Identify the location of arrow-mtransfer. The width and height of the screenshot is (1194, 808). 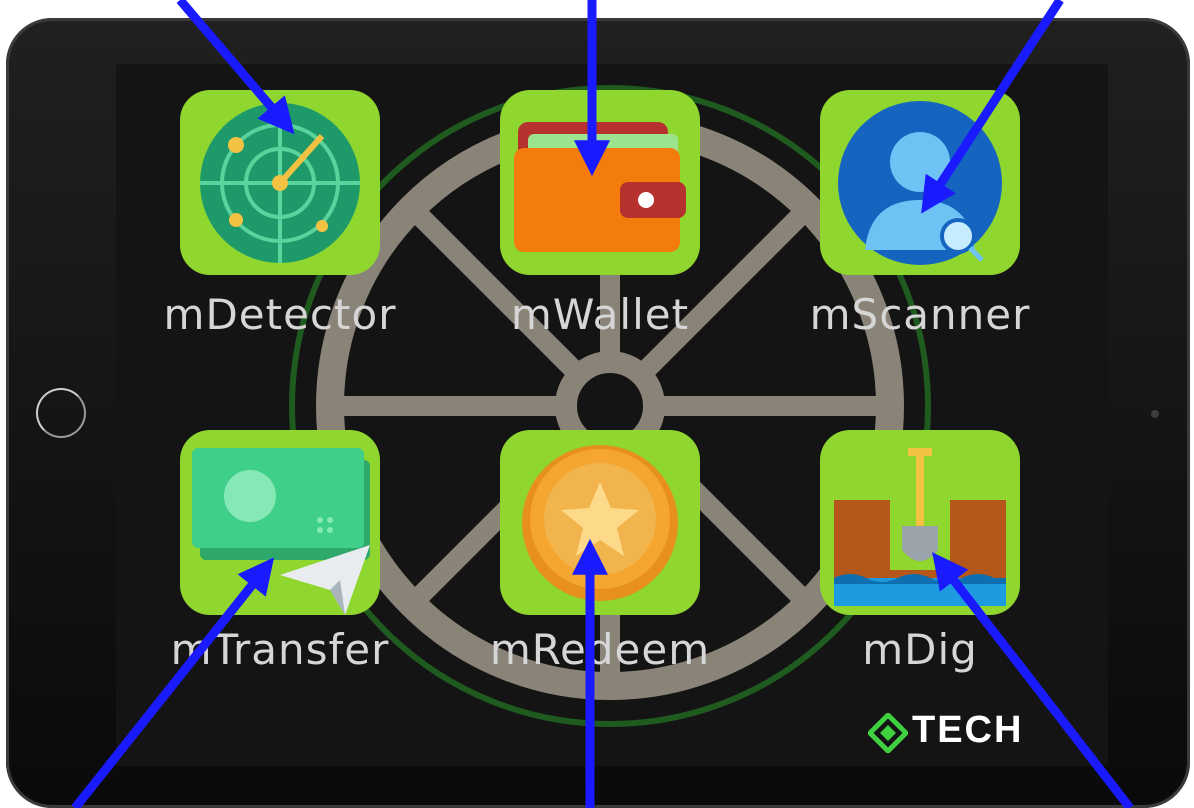
(173, 682).